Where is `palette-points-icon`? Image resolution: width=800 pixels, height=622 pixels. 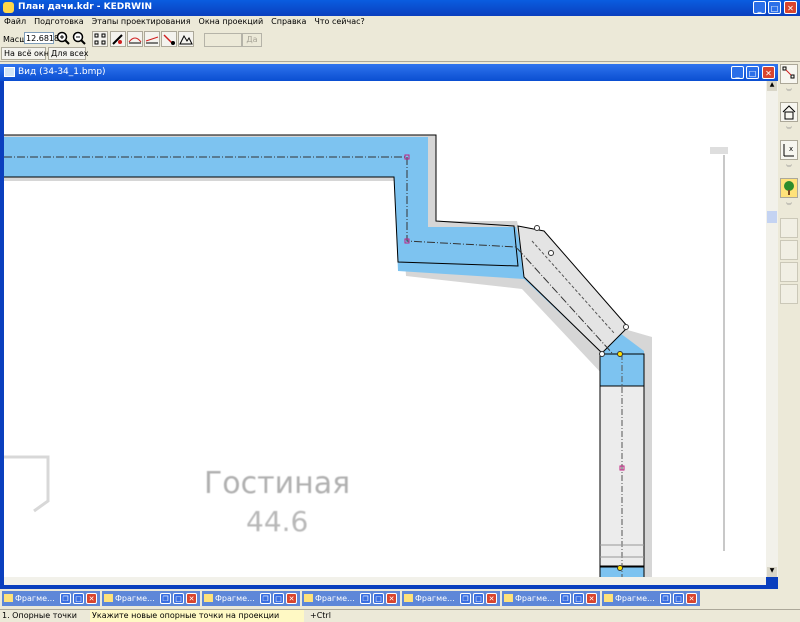 palette-points-icon is located at coordinates (789, 74).